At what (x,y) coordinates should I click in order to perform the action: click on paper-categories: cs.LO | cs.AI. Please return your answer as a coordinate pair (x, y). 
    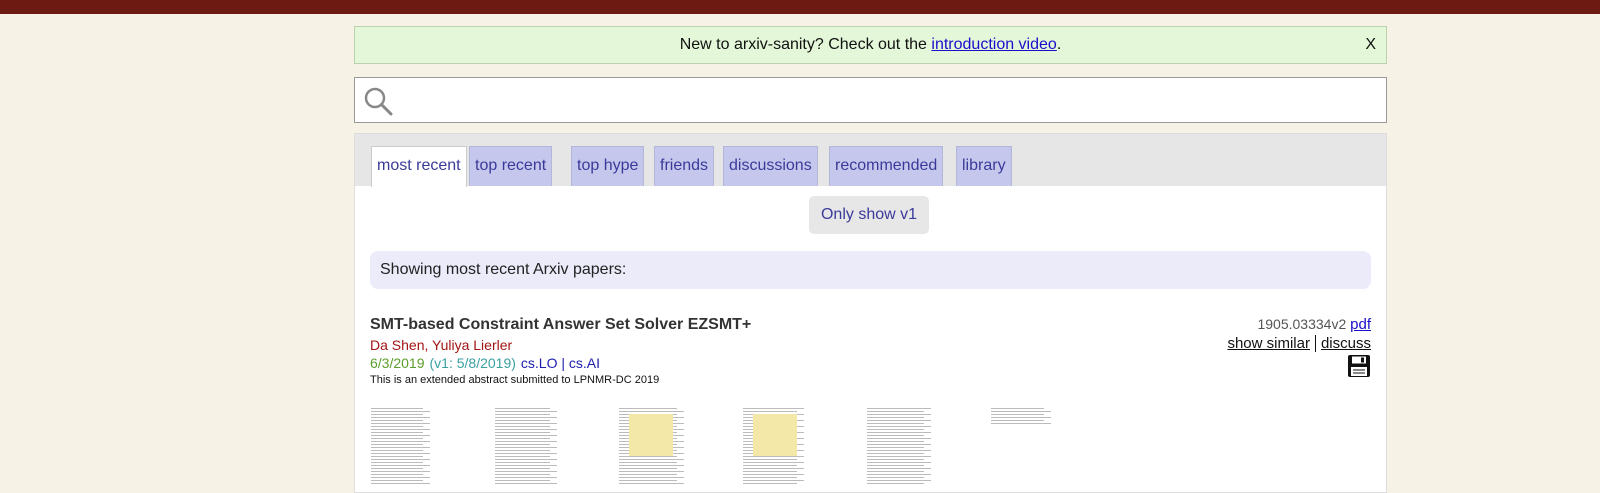
    Looking at the image, I should click on (560, 363).